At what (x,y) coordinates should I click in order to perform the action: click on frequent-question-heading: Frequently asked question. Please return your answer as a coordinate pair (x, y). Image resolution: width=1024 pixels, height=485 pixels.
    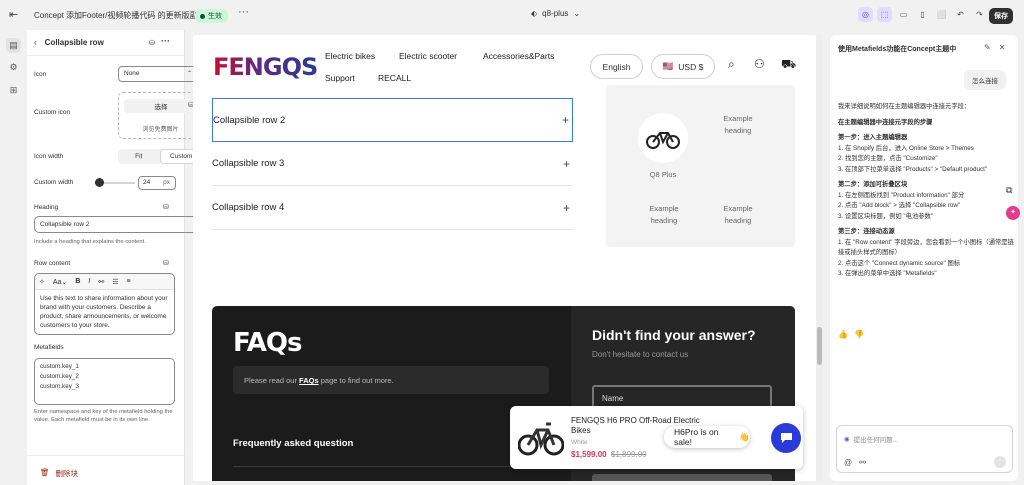
    Looking at the image, I should click on (293, 443).